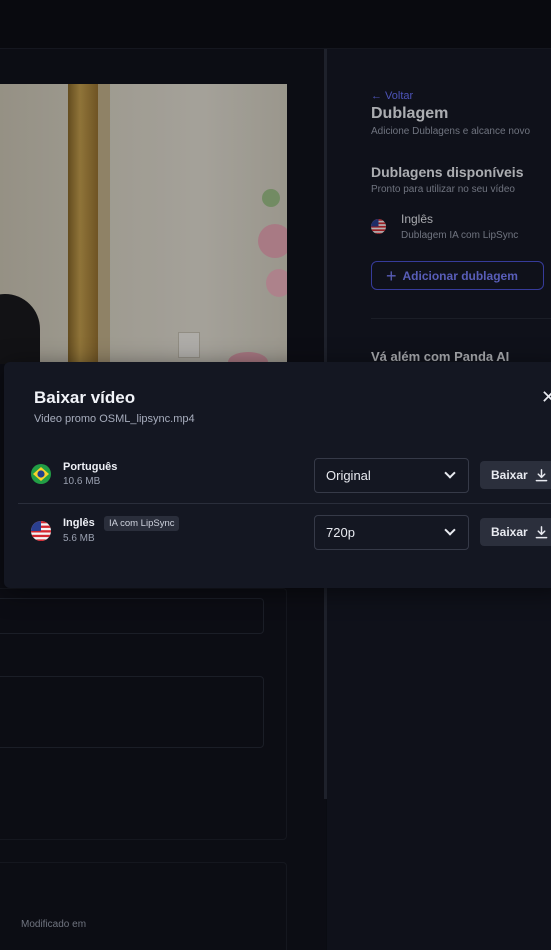 The width and height of the screenshot is (551, 950). What do you see at coordinates (85, 397) in the screenshot?
I see `modal-title: Baixar vídeo` at bounding box center [85, 397].